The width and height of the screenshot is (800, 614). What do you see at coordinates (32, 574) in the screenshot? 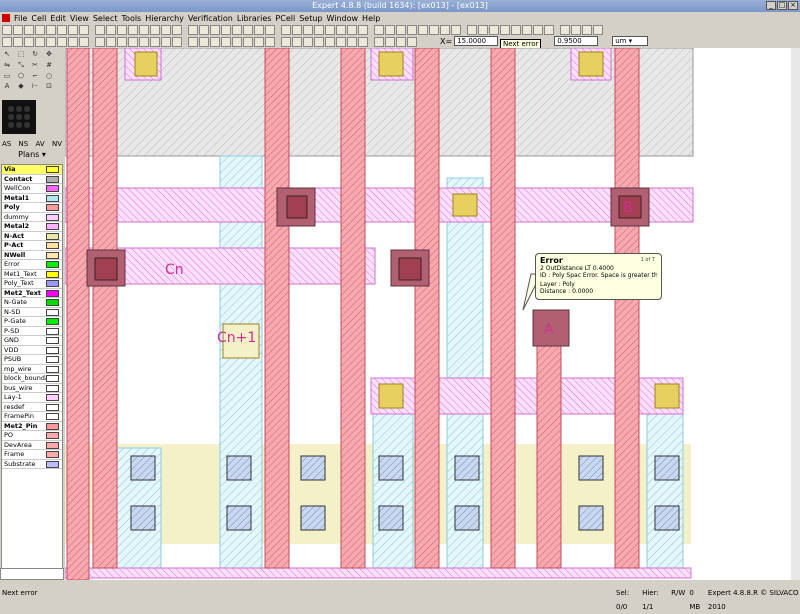
I see `command-line` at bounding box center [32, 574].